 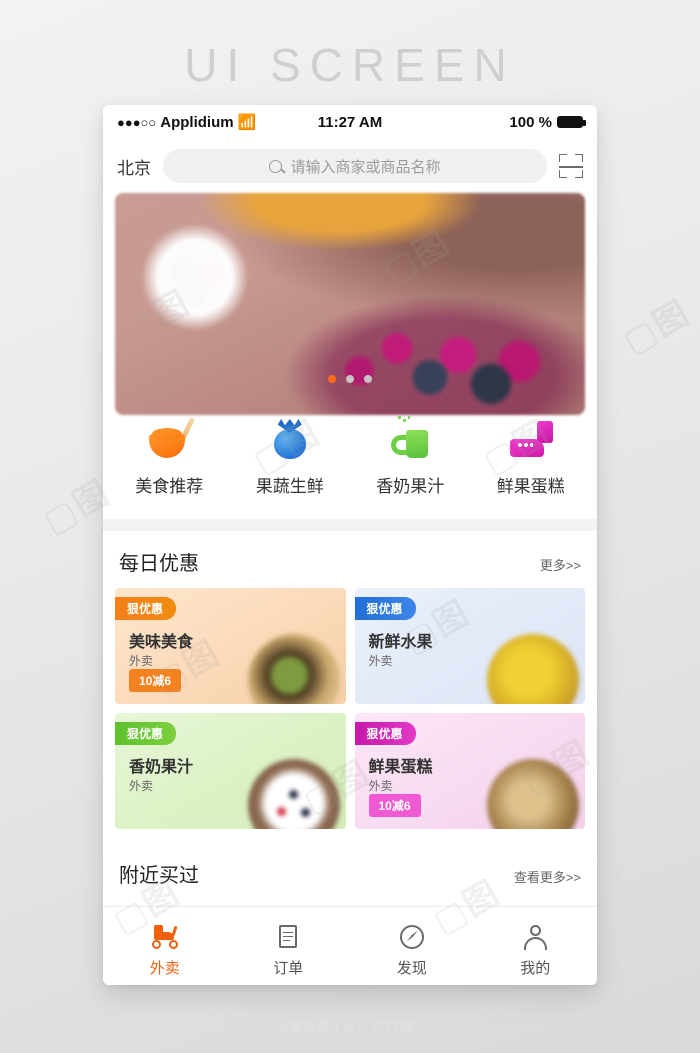 What do you see at coordinates (531, 439) in the screenshot?
I see `cake-icon` at bounding box center [531, 439].